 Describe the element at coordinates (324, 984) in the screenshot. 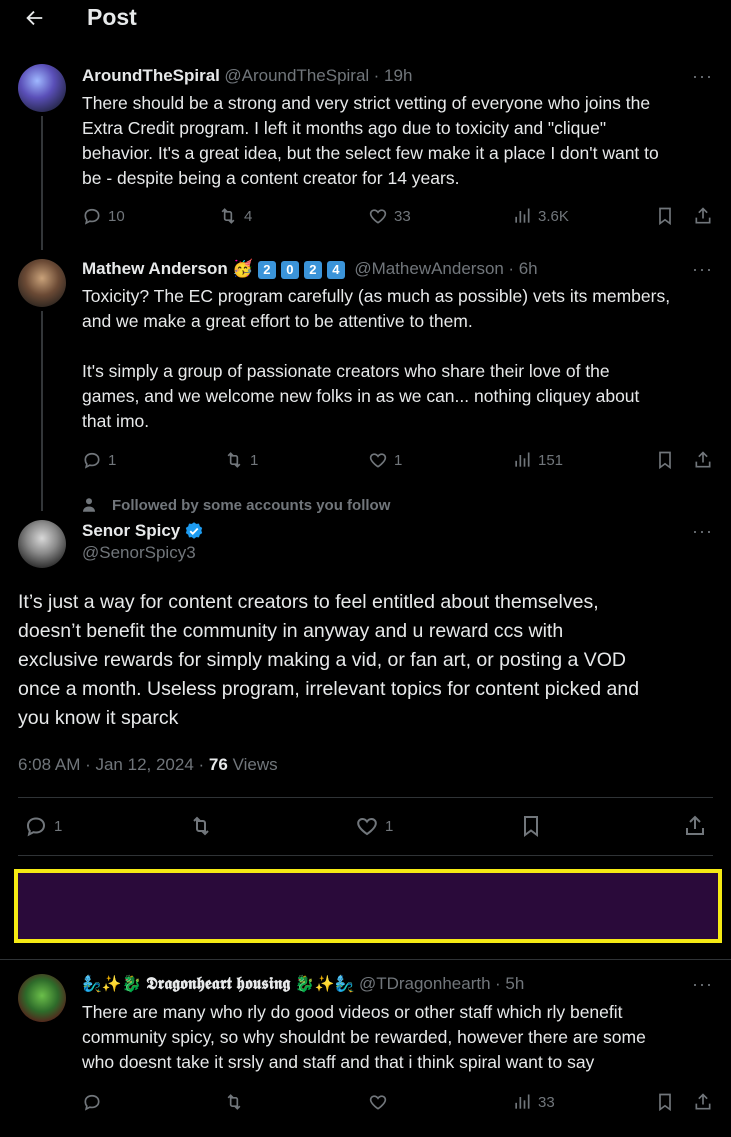

I see `name-emoji-suffix: 🐉✨🧞‍♂️` at that location.